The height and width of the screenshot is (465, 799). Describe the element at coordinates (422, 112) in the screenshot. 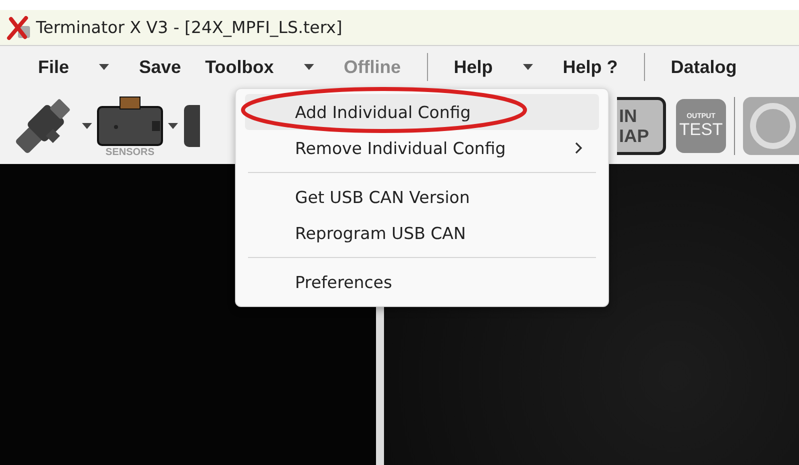

I see `menu-option: Add Individual Config` at that location.